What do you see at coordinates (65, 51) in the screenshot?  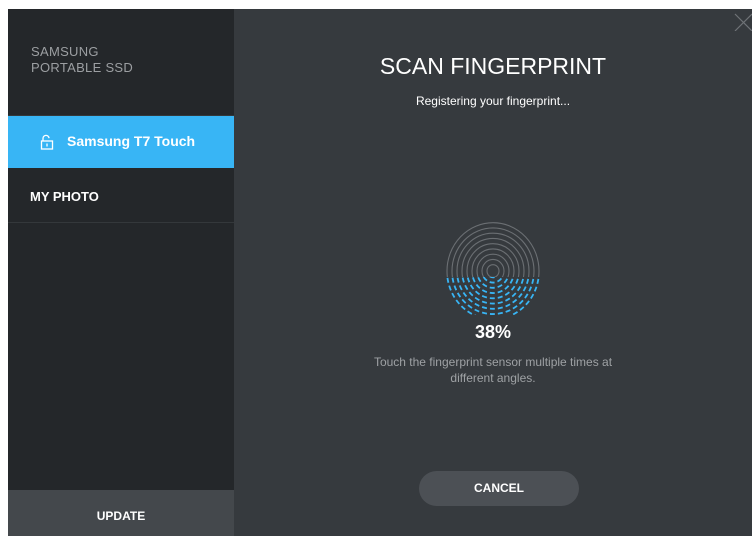 I see `brand-line-1: SAMSUNG` at bounding box center [65, 51].